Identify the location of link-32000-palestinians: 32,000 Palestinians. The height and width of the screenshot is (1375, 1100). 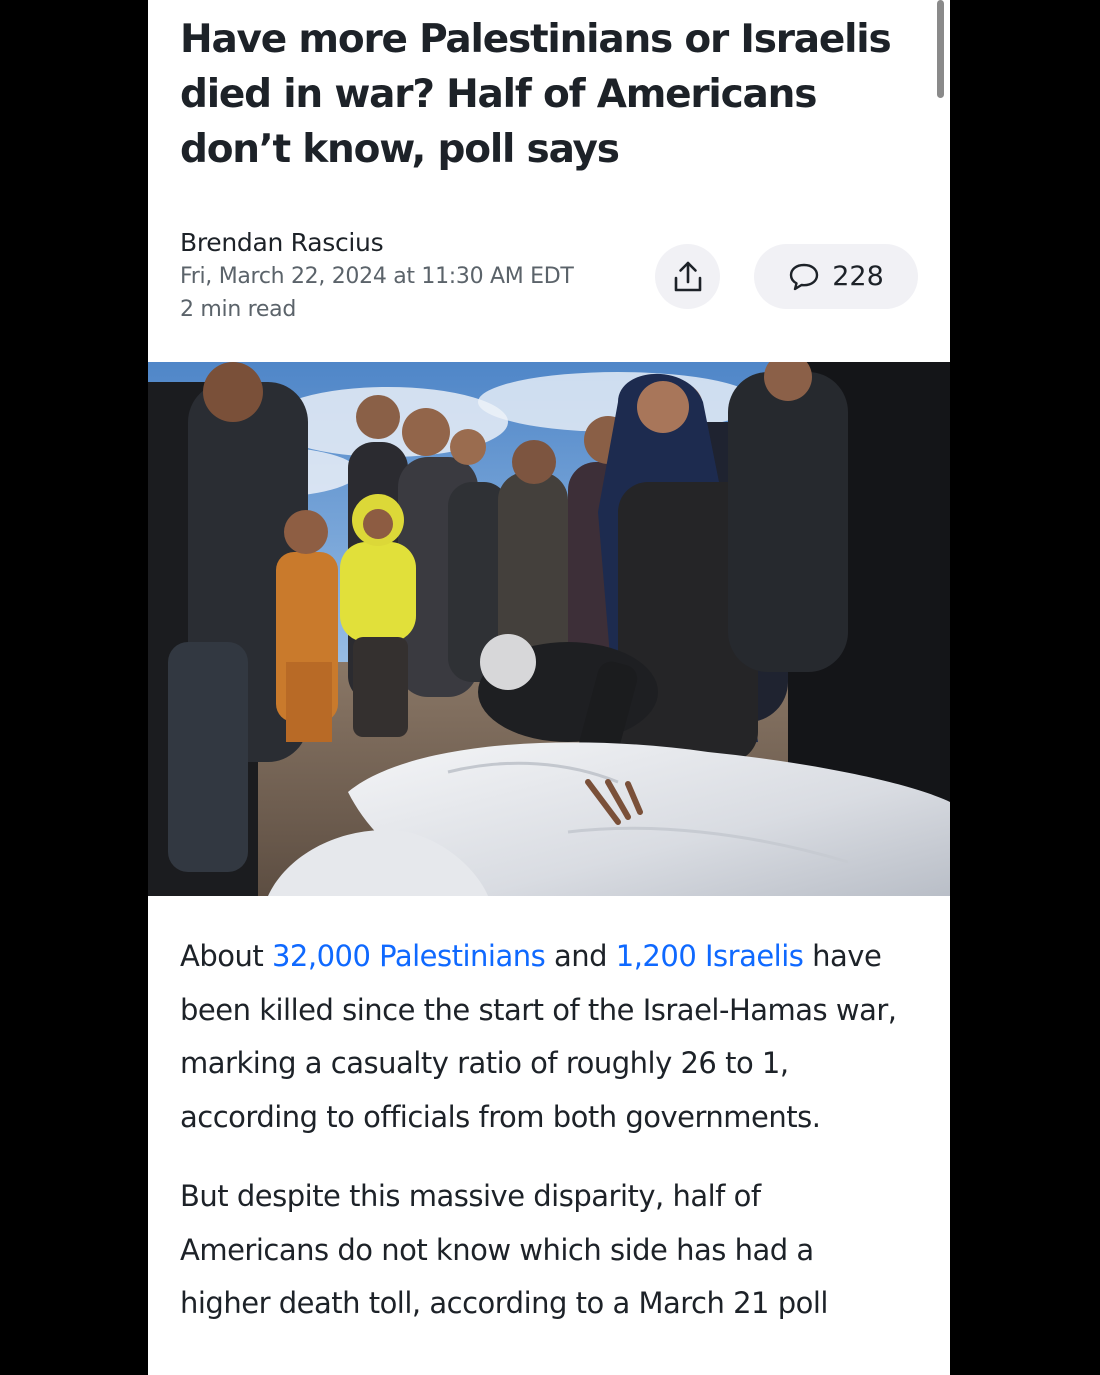
(409, 956).